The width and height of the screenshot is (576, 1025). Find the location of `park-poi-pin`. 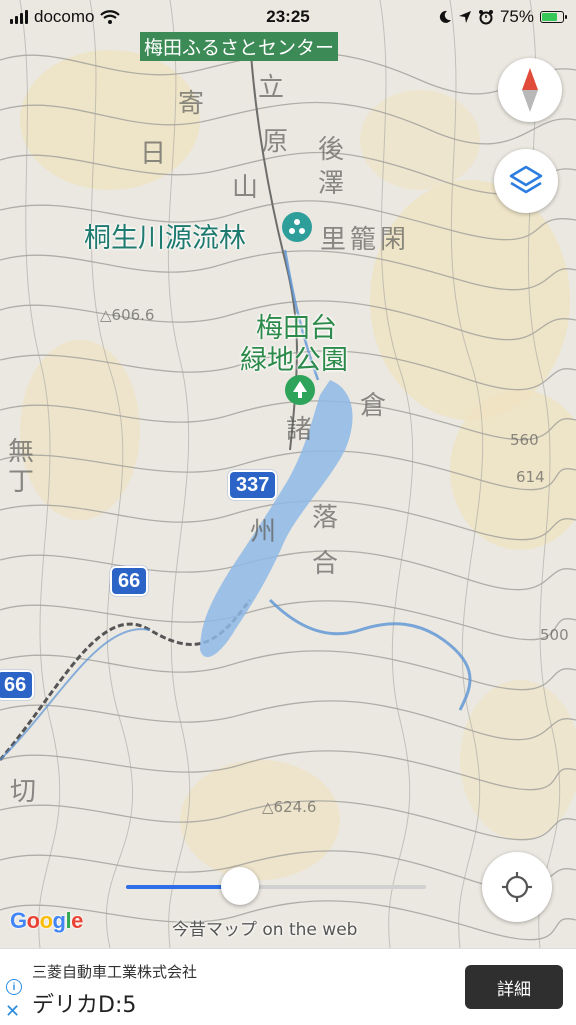

park-poi-pin is located at coordinates (300, 390).